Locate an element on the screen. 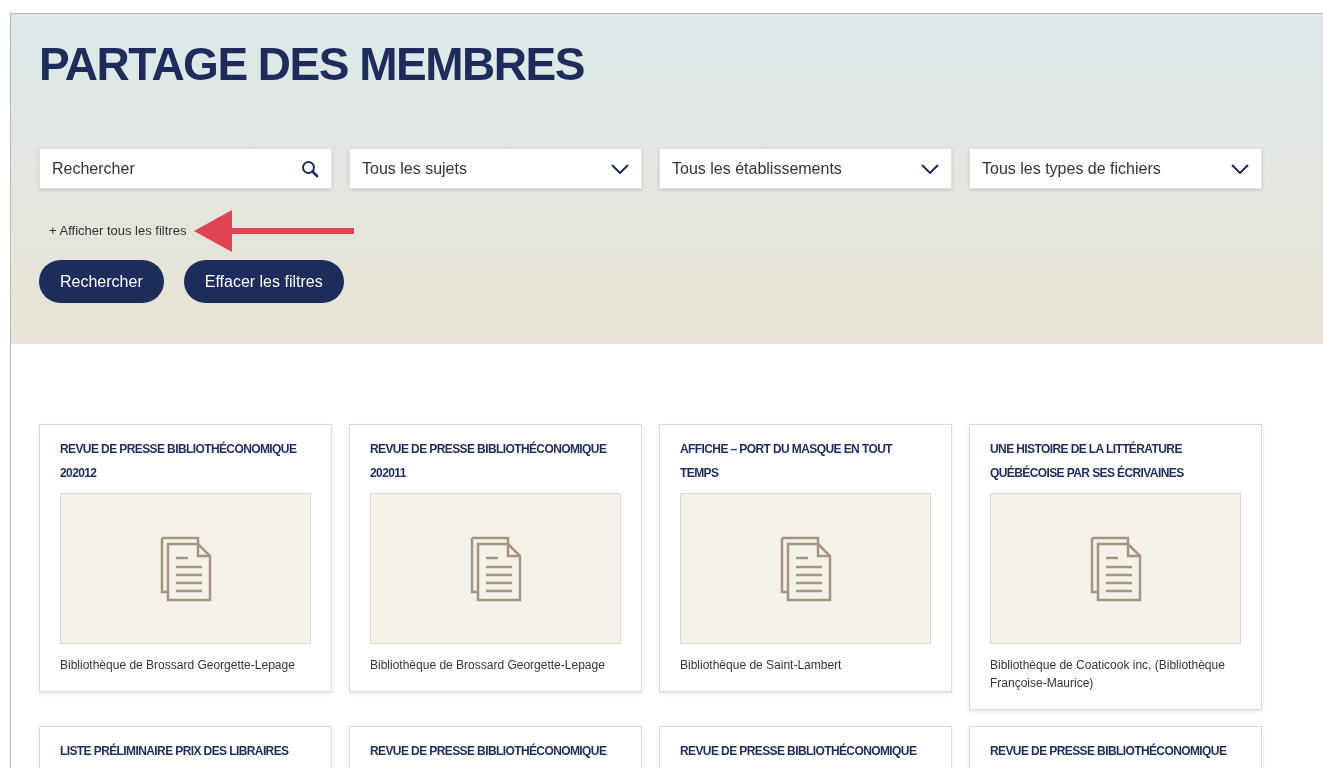  action-button: Rechercher is located at coordinates (101, 281).